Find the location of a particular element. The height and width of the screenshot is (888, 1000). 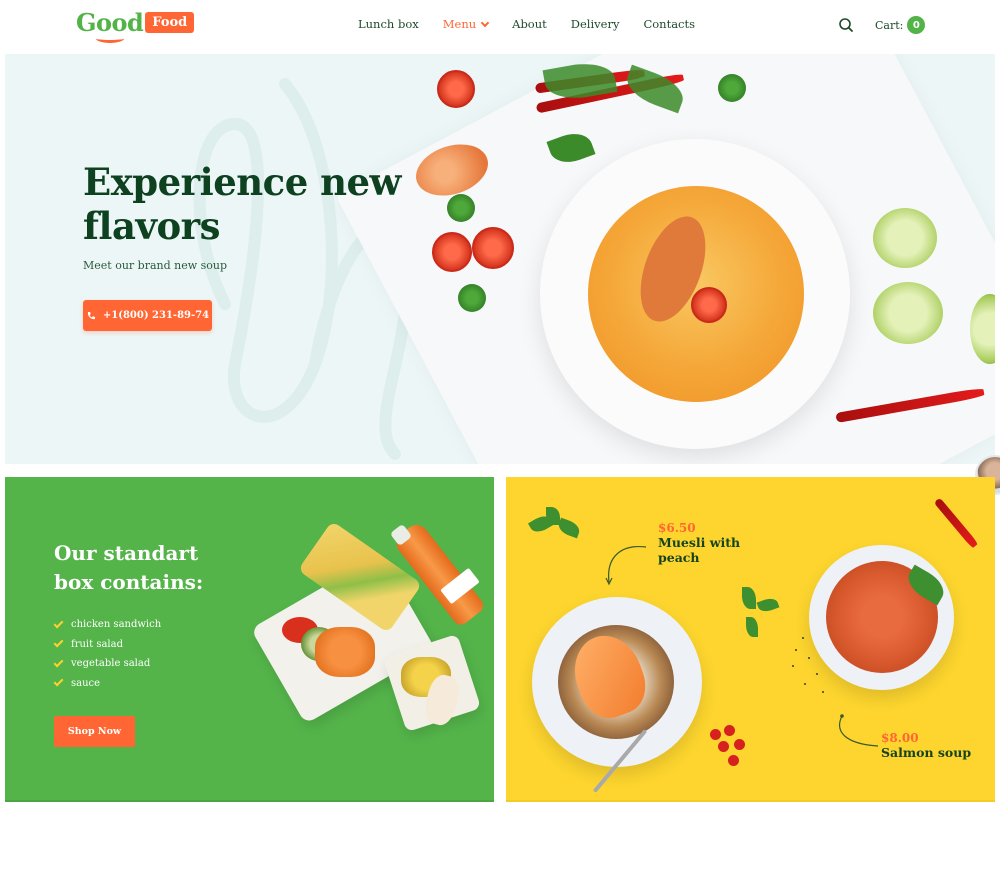

list-item: chicken sandwich is located at coordinates (107, 625).